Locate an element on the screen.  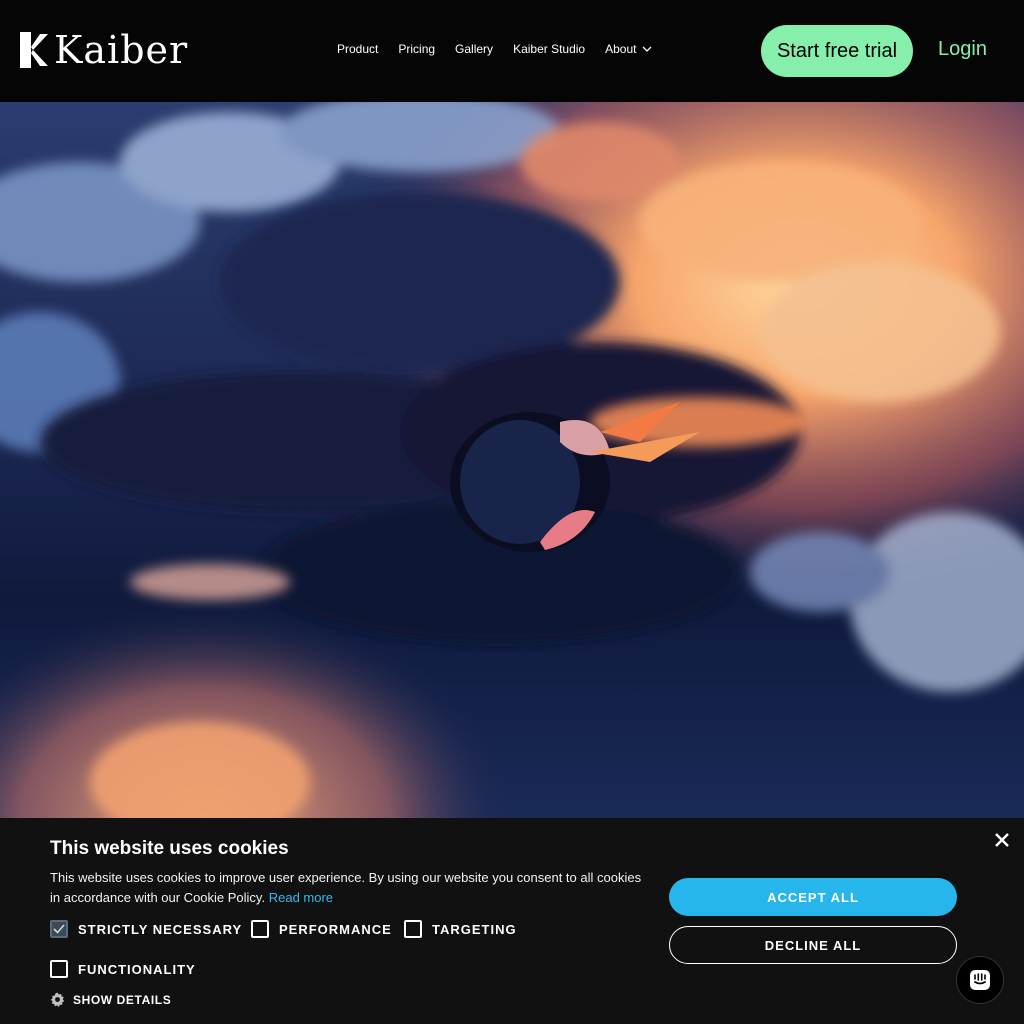
functionality-checkbox is located at coordinates (59, 969).